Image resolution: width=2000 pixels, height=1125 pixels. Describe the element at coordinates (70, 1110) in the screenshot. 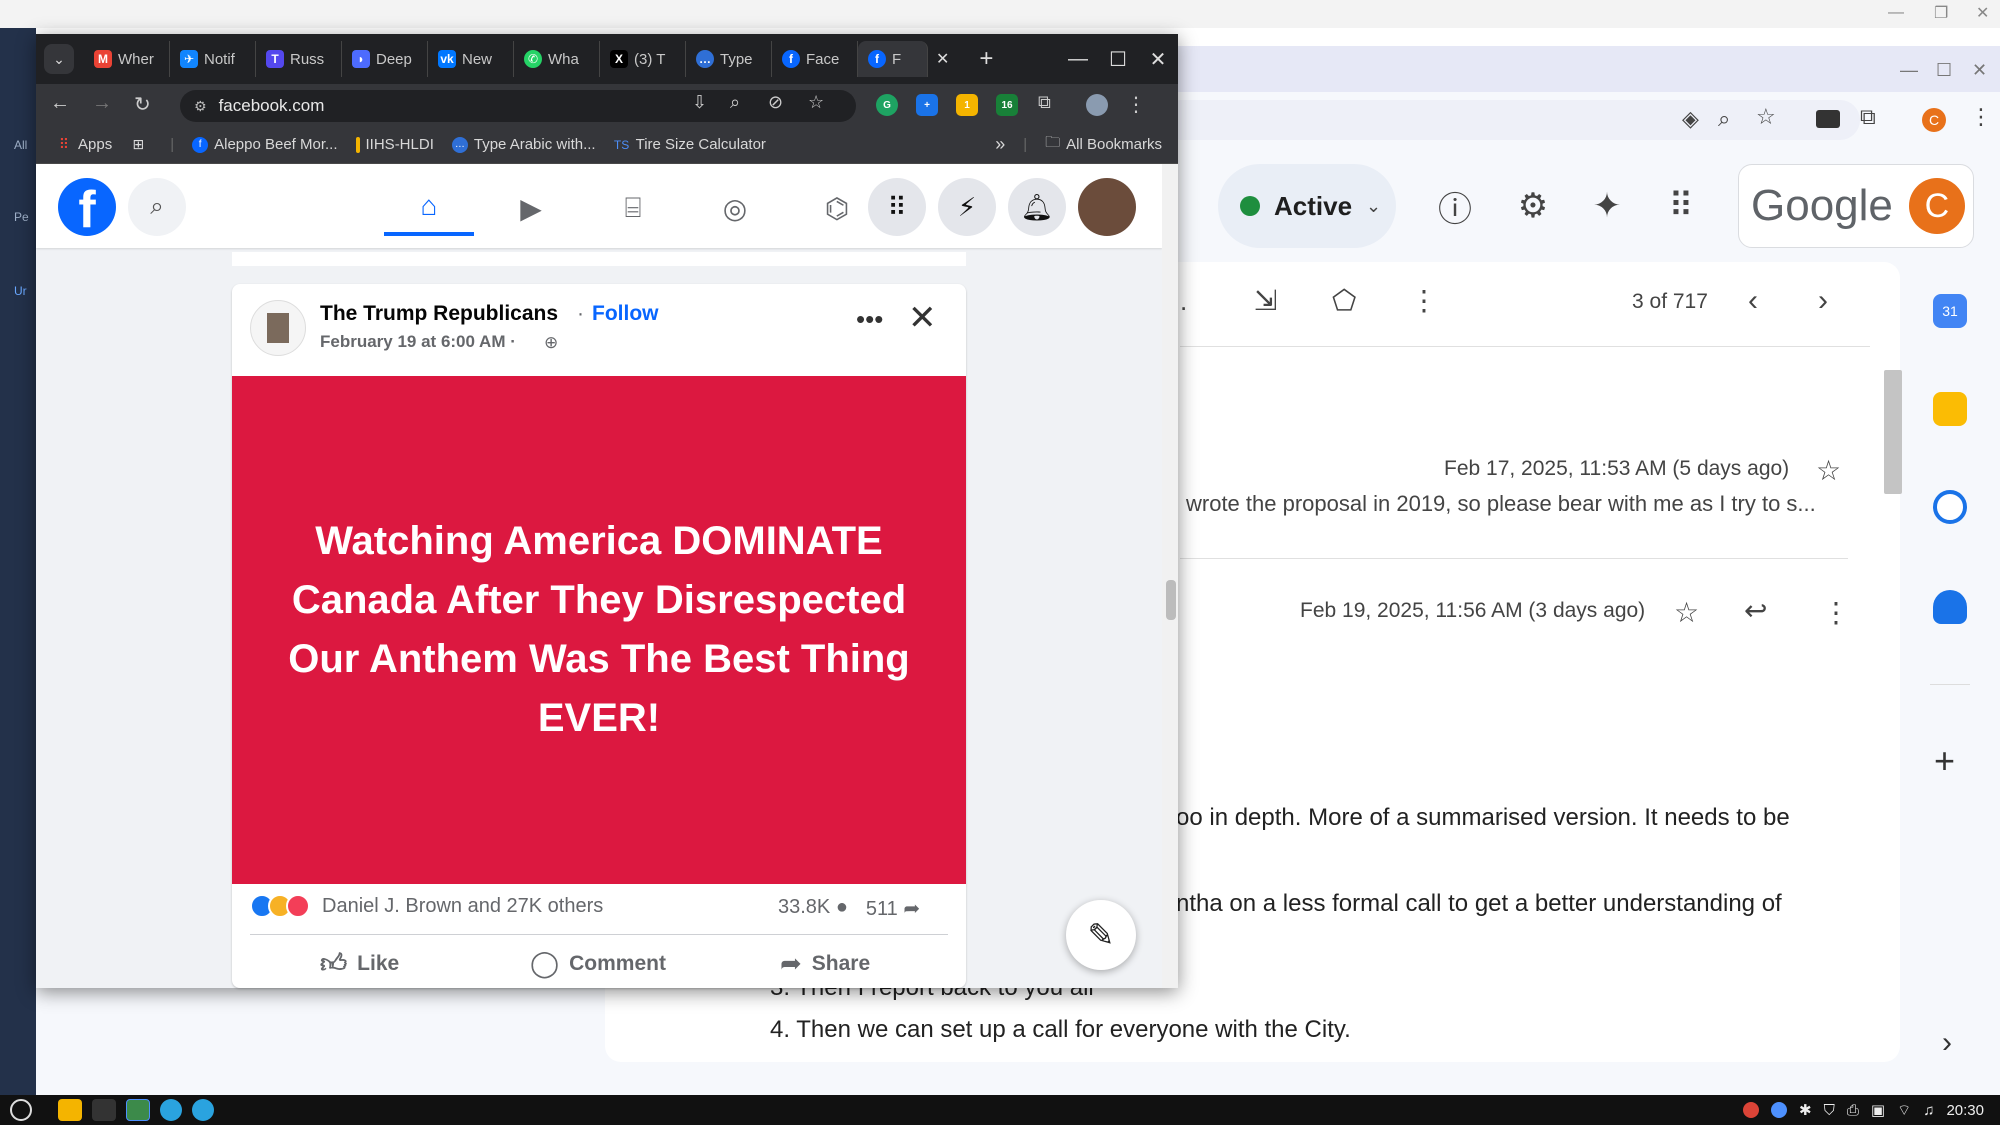

I see `files-icon` at that location.